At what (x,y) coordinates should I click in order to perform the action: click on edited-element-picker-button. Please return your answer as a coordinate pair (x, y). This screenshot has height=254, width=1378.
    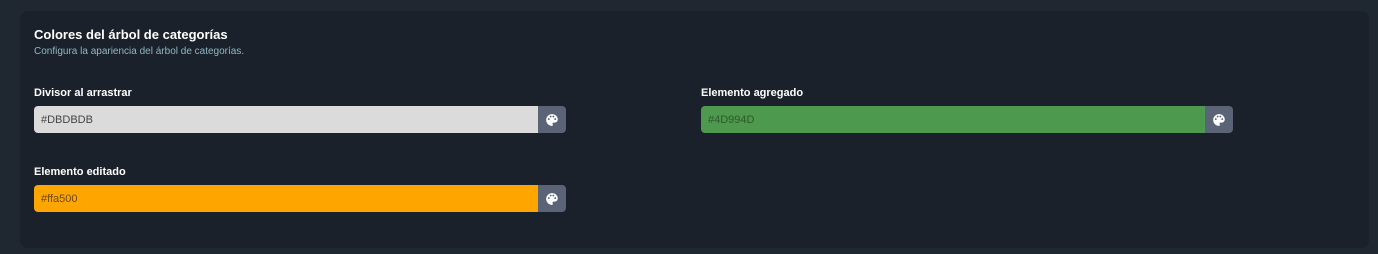
    Looking at the image, I should click on (552, 198).